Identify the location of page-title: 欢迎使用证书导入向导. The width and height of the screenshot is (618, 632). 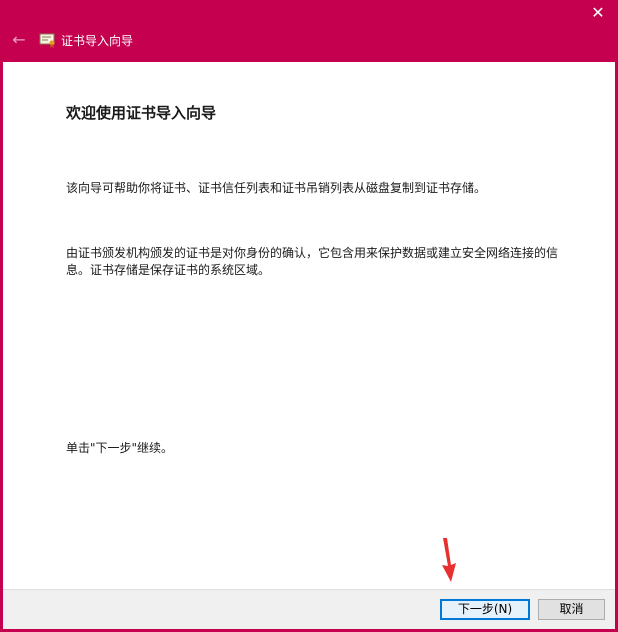
(141, 113).